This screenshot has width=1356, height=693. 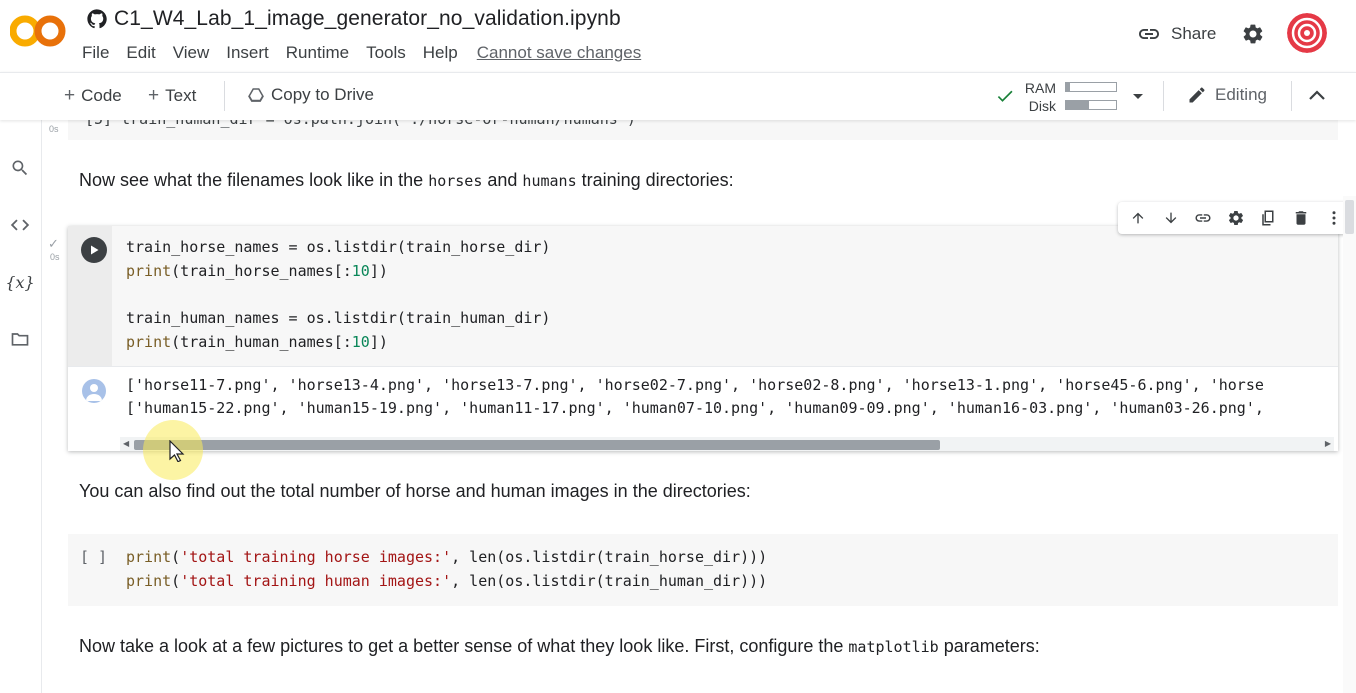 What do you see at coordinates (989, 646) in the screenshot?
I see `text-segment: parameters:` at bounding box center [989, 646].